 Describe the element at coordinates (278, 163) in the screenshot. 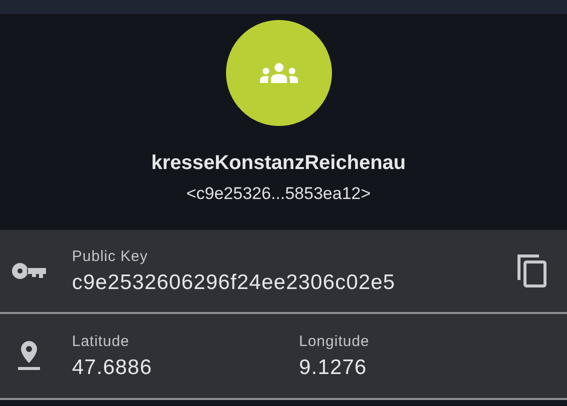

I see `contact-name: kresseKonstanzReichenau` at that location.